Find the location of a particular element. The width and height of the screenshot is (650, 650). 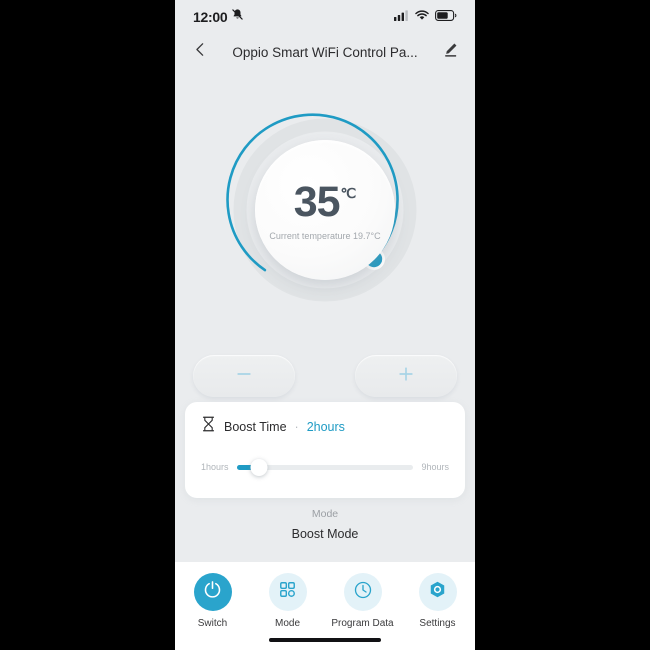

nav-item-program-data: Program Data is located at coordinates (363, 601).